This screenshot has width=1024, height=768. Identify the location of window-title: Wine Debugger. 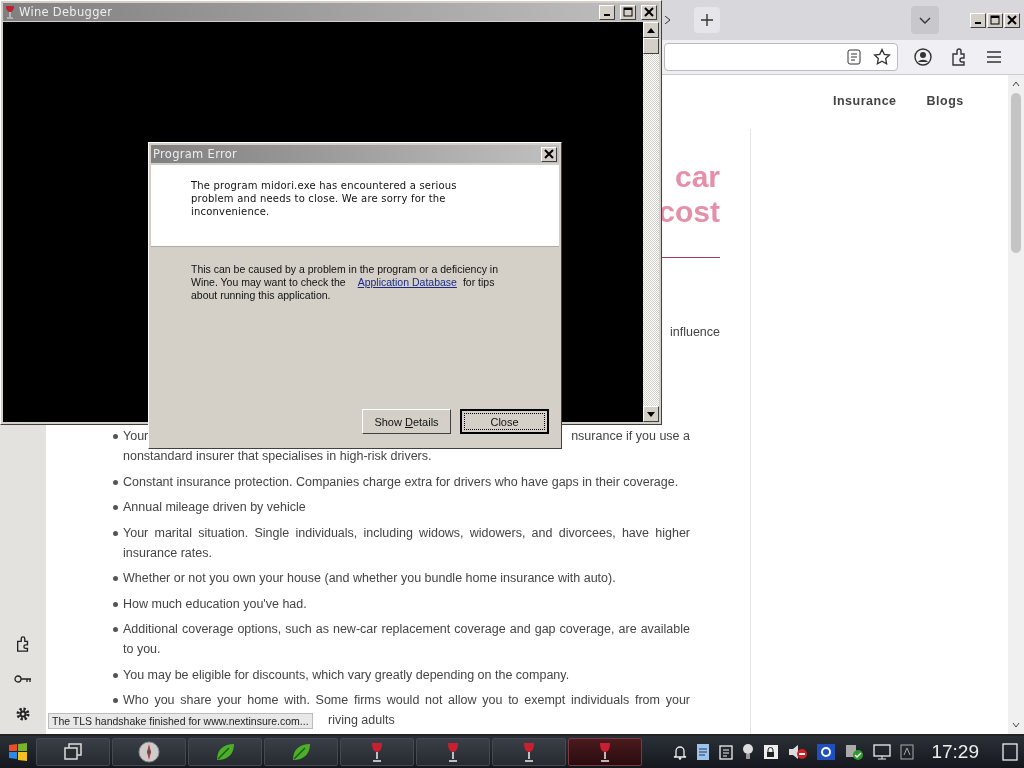
(66, 12).